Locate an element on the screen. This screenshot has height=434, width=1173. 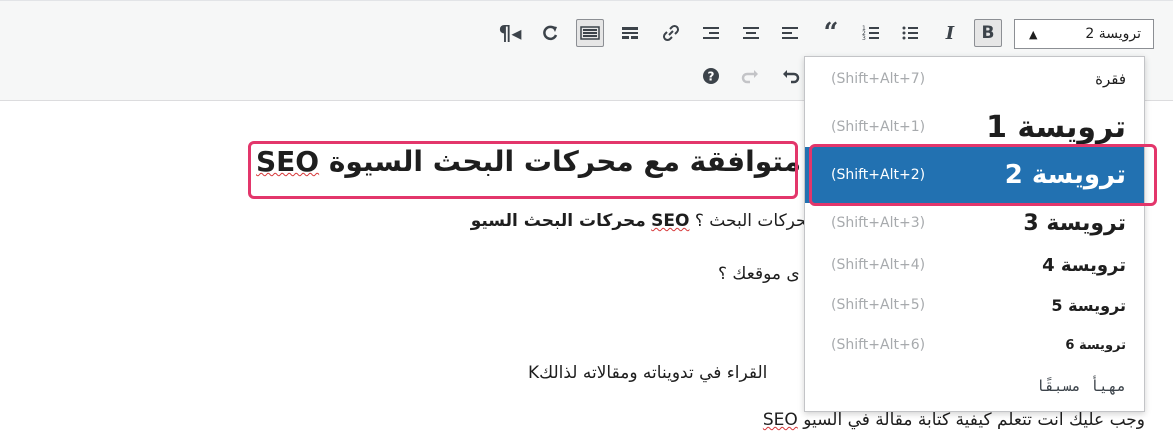
paragraph-2: ى موقعك ؟ is located at coordinates (759, 274).